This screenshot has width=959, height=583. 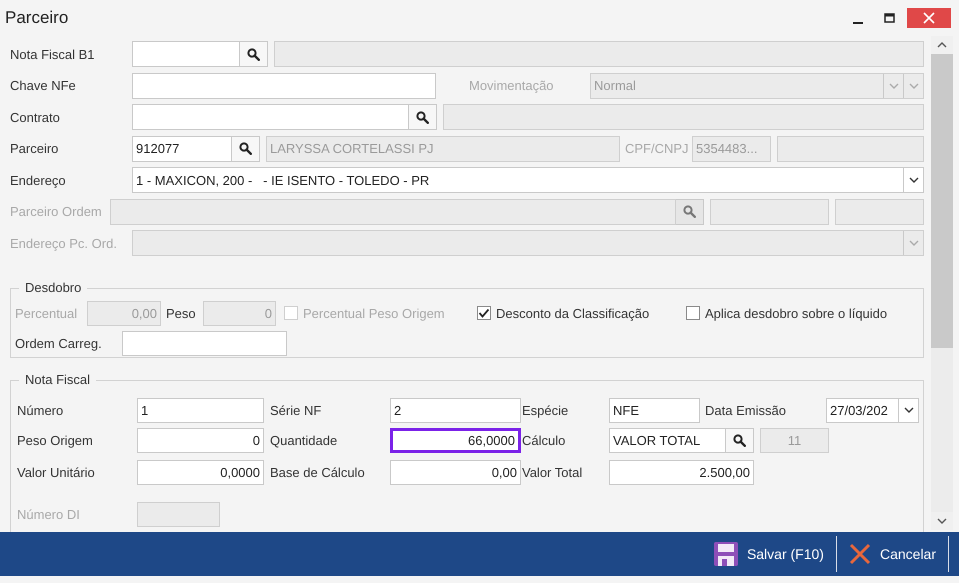 I want to click on field-label: Ordem Carreg., so click(x=59, y=343).